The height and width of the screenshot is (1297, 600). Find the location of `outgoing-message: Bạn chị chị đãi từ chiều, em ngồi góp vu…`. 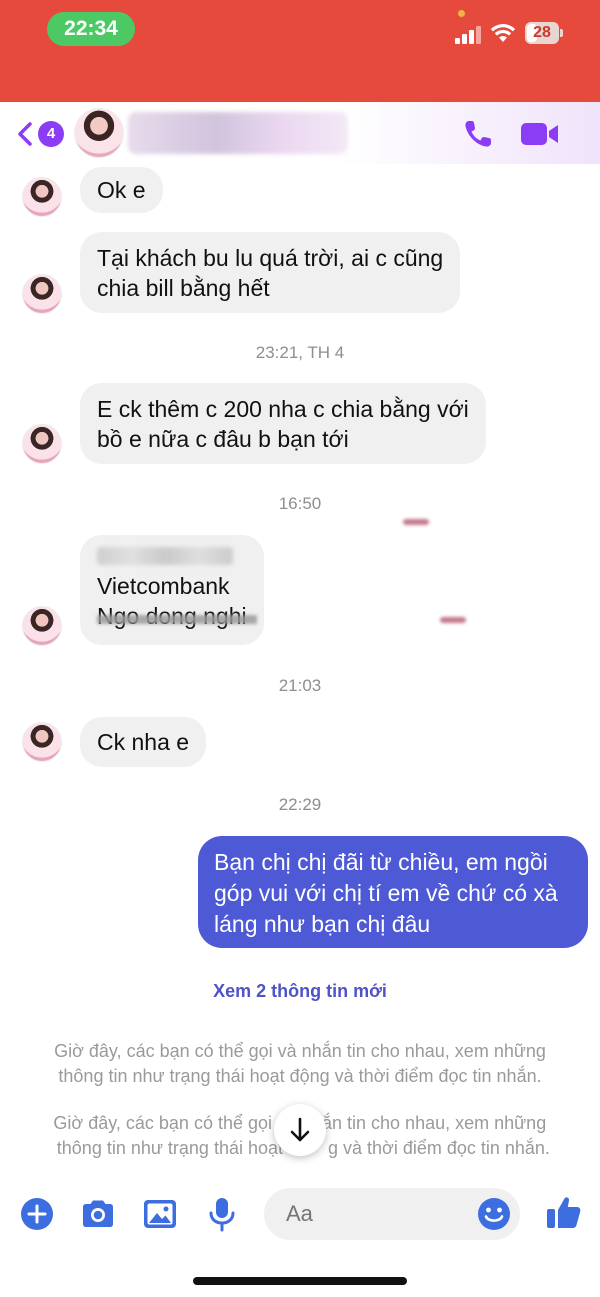

outgoing-message: Bạn chị chị đãi từ chiều, em ngồi góp vu… is located at coordinates (393, 892).